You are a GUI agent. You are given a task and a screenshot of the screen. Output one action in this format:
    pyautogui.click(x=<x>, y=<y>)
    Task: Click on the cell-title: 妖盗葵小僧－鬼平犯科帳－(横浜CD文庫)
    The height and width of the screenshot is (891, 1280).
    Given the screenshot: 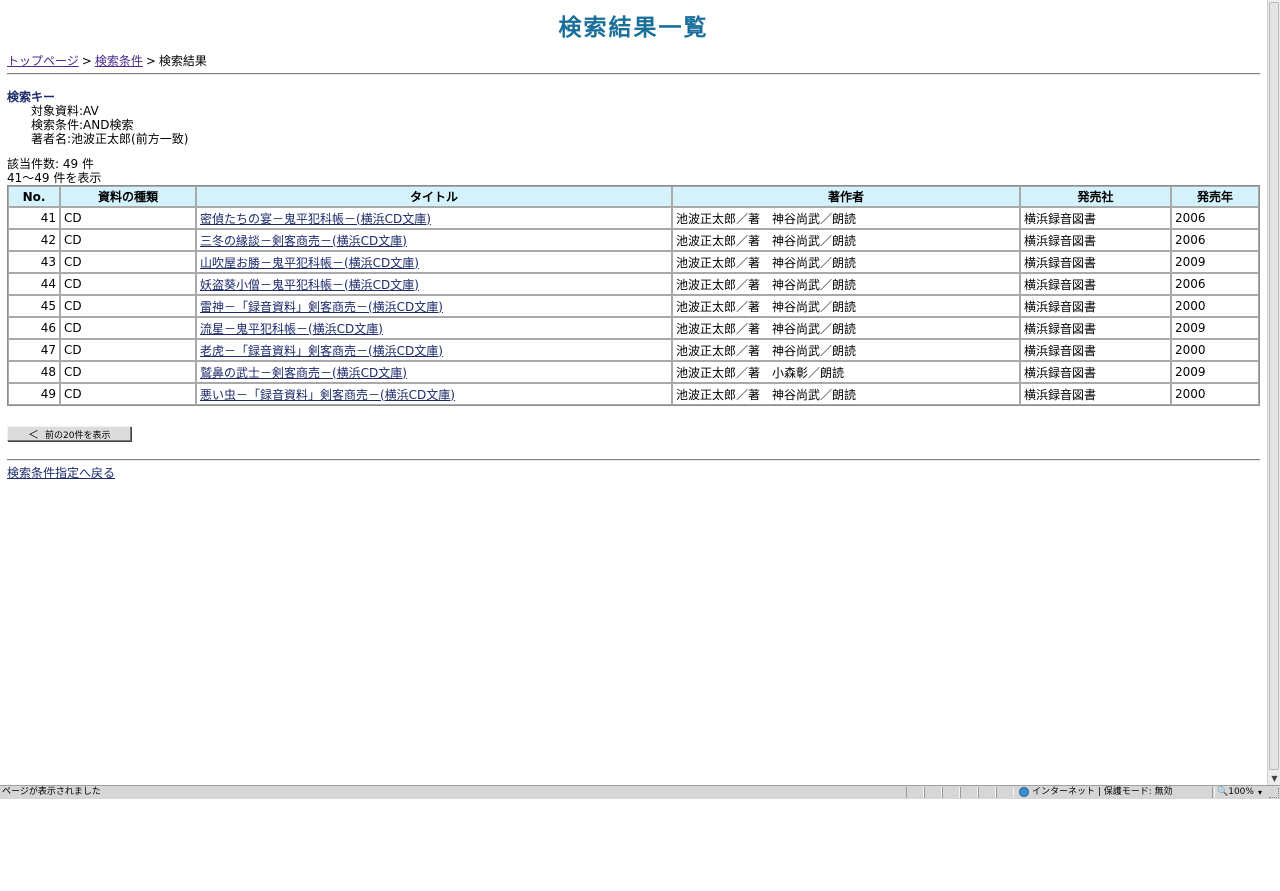 What is the action you would take?
    pyautogui.click(x=434, y=284)
    